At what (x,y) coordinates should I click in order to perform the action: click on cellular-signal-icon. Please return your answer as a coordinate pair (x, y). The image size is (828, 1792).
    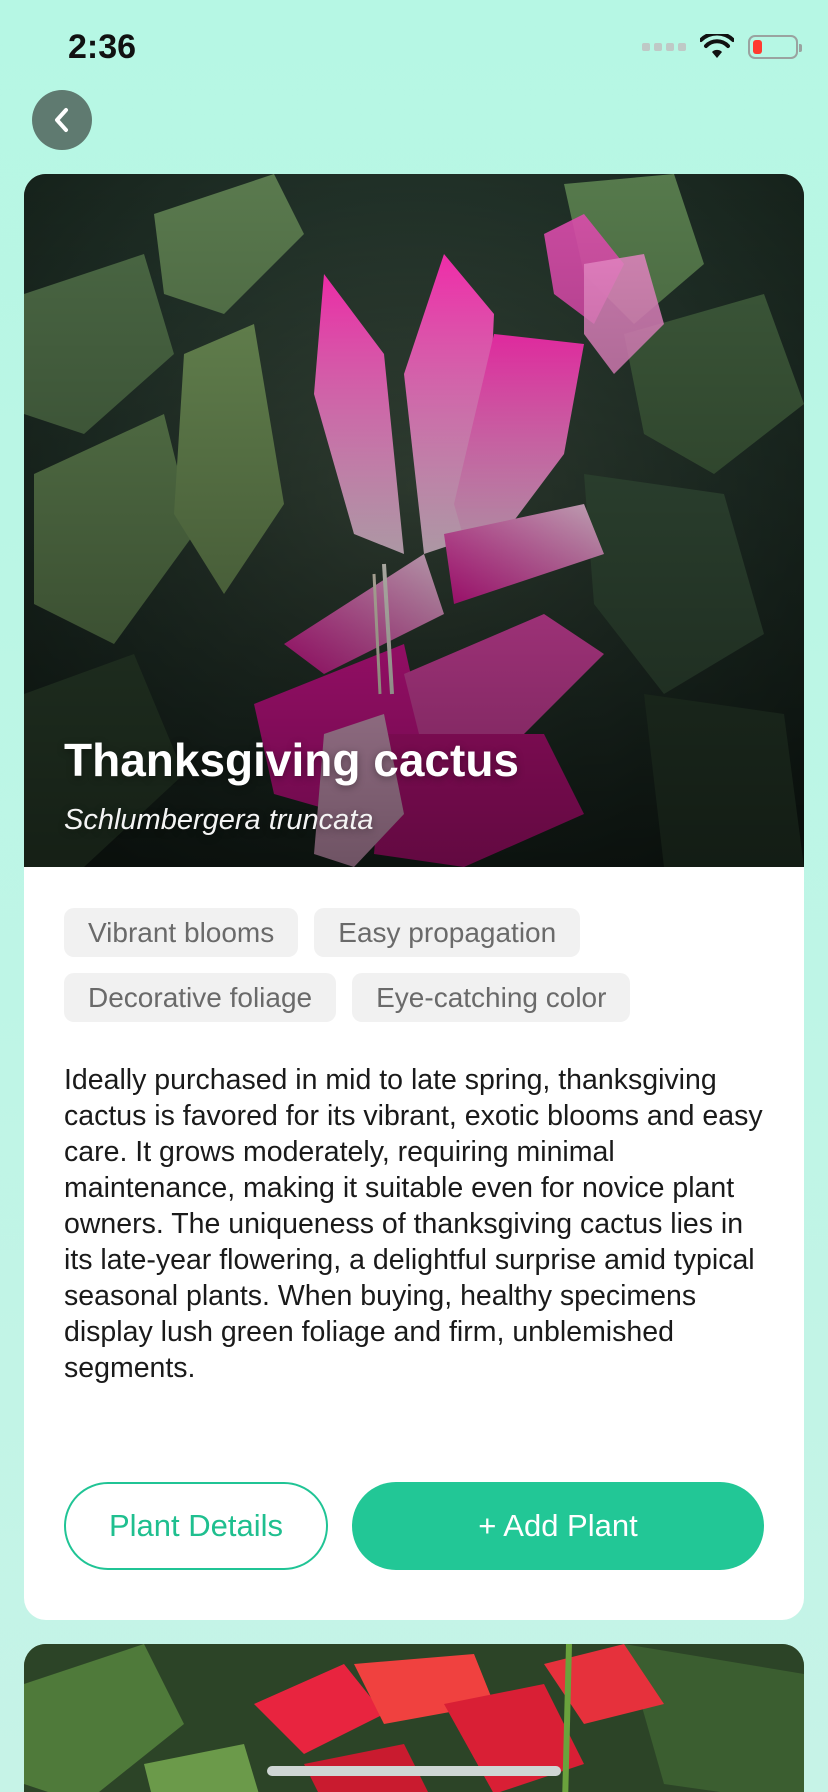
    Looking at the image, I should click on (664, 47).